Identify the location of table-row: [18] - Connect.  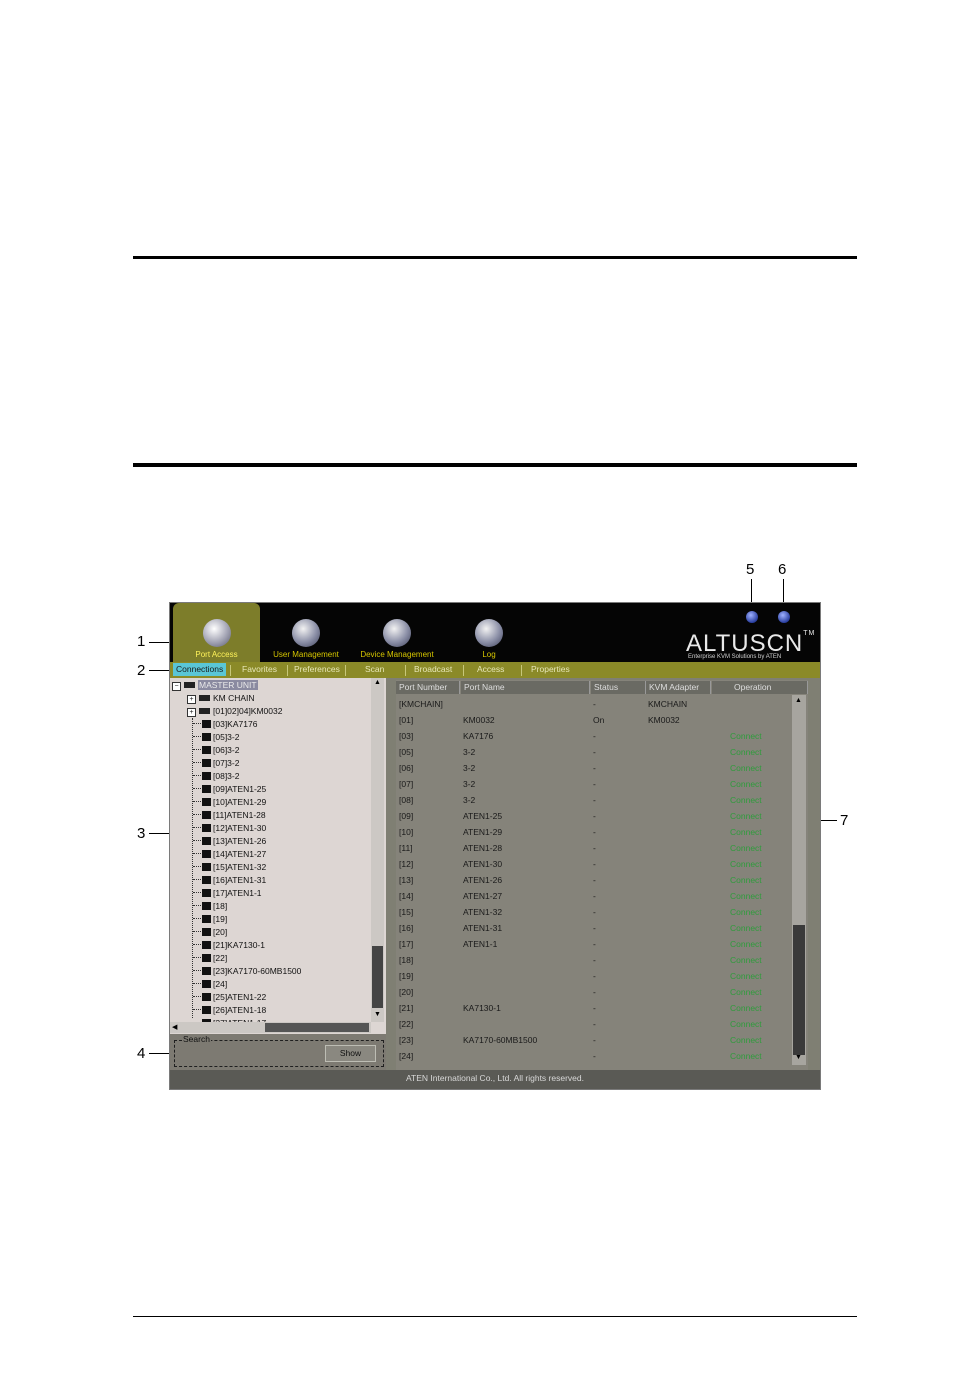
(594, 960).